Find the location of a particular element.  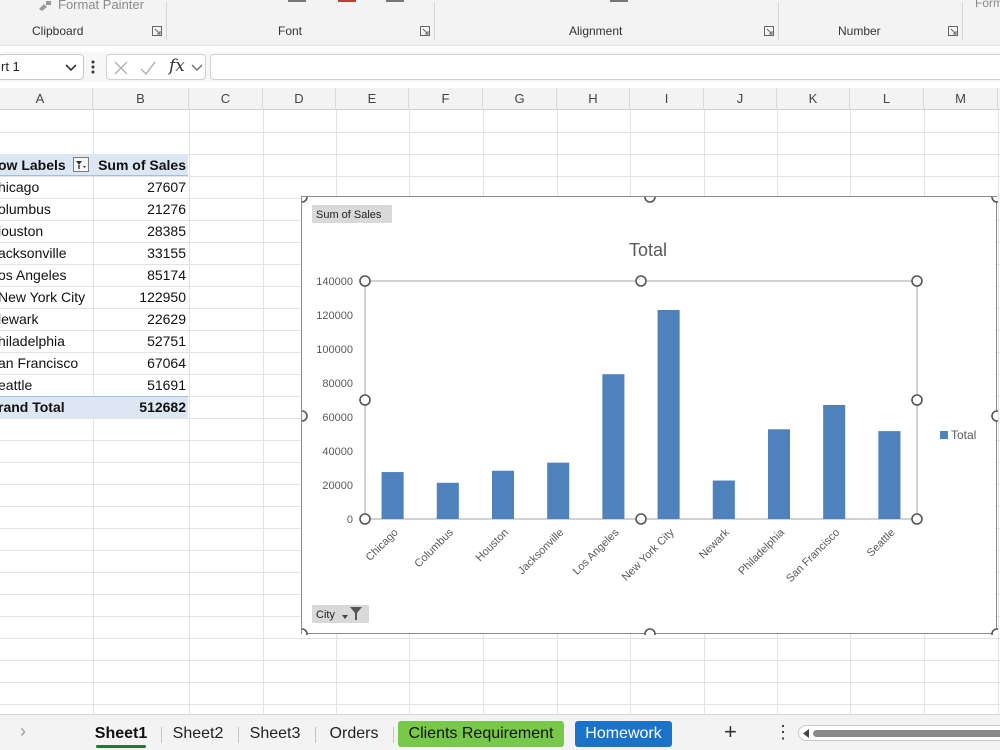

tab-orders: Orders is located at coordinates (354, 734).